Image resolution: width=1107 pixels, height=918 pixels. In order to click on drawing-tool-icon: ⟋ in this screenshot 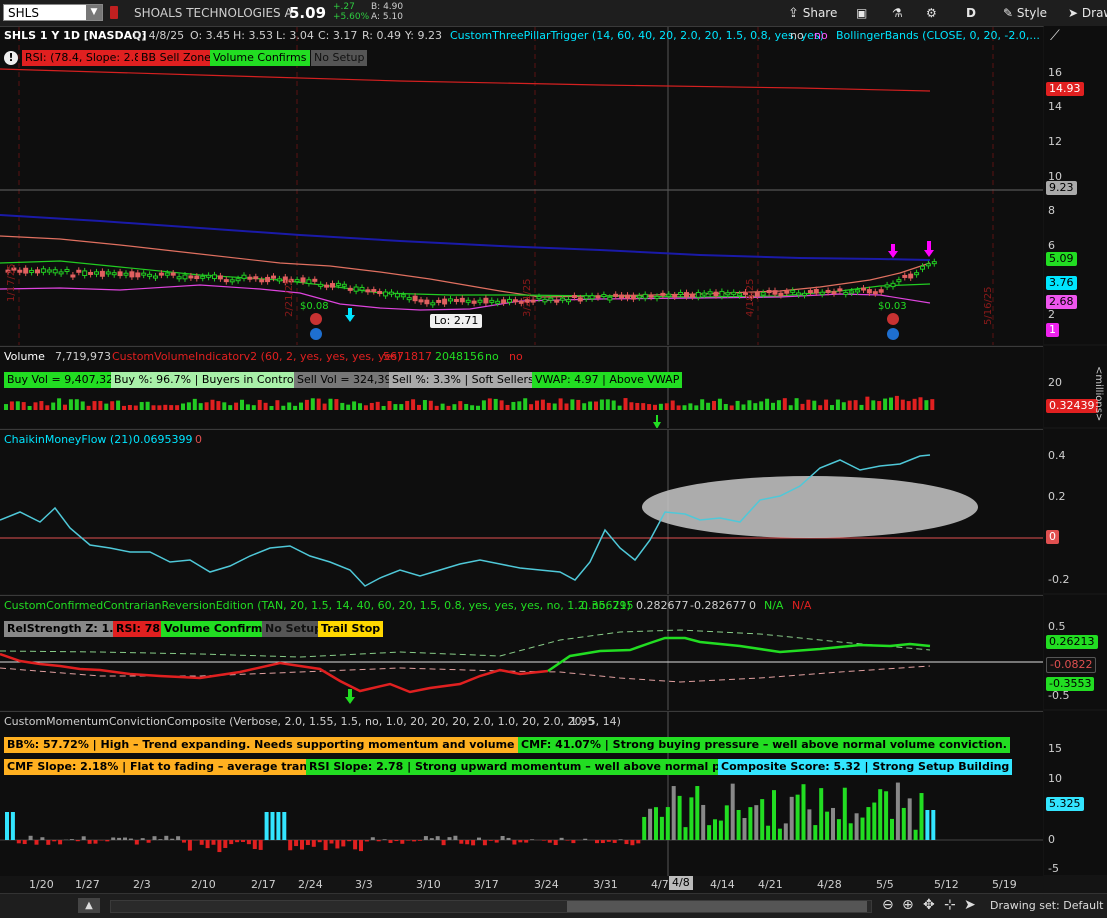, I will do `click(1059, 37)`.